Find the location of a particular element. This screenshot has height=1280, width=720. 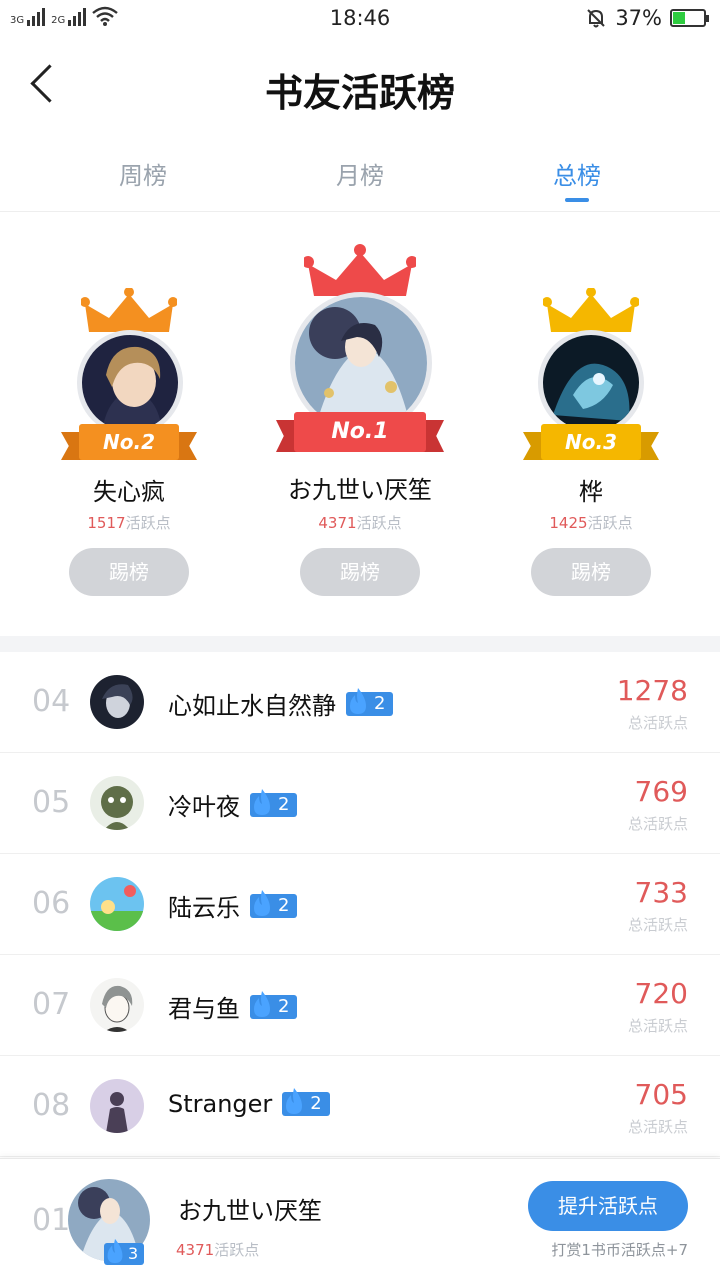

tab-total: 总榜 is located at coordinates (577, 173).